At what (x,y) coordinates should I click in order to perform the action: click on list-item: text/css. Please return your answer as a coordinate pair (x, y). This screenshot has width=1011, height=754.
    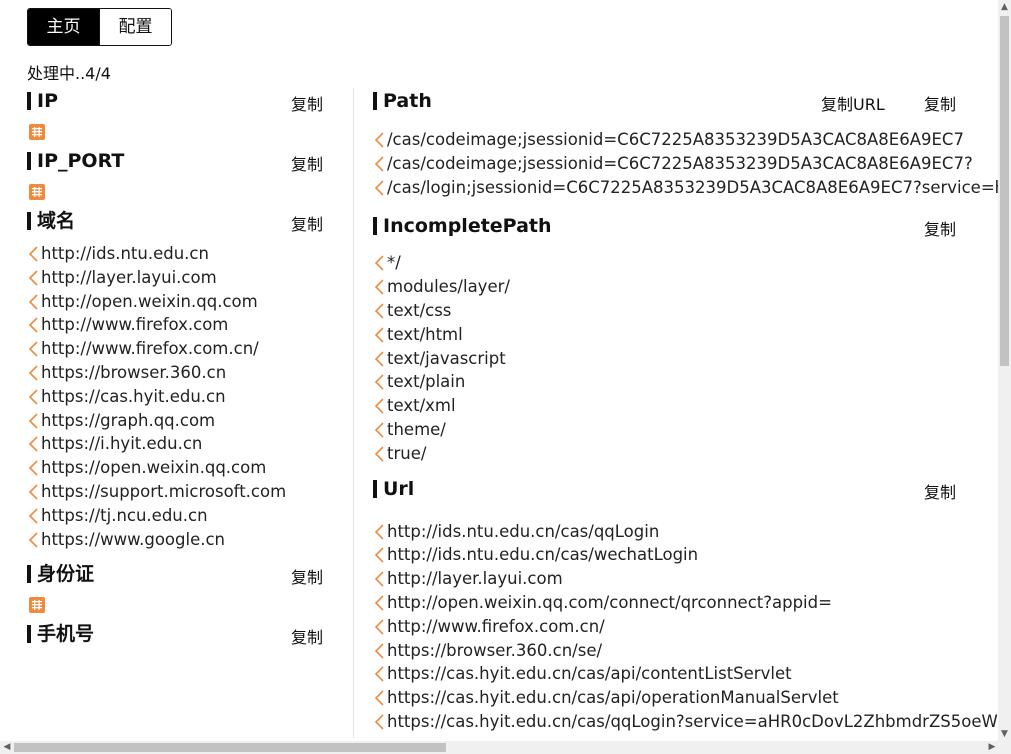
    Looking at the image, I should click on (685, 311).